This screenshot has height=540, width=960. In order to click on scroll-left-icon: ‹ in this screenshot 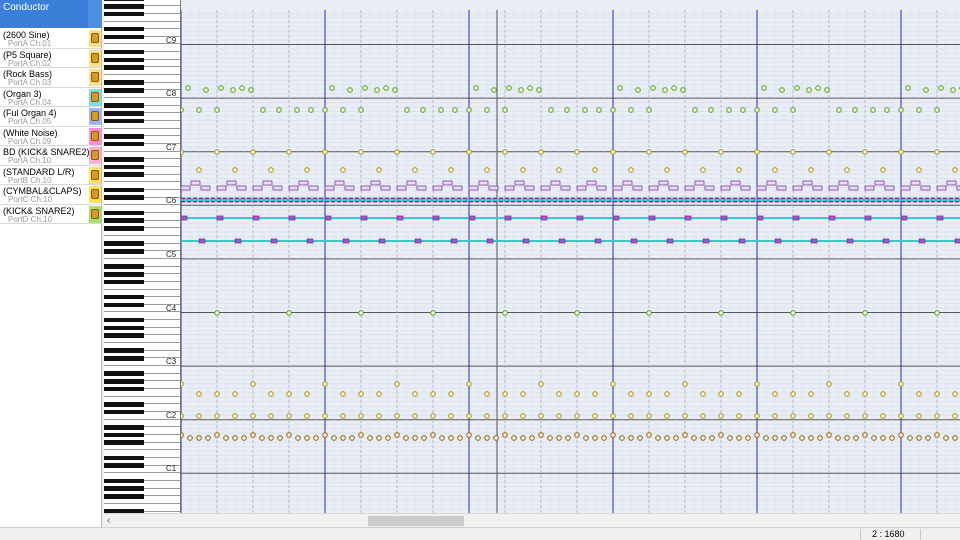, I will do `click(108, 520)`.